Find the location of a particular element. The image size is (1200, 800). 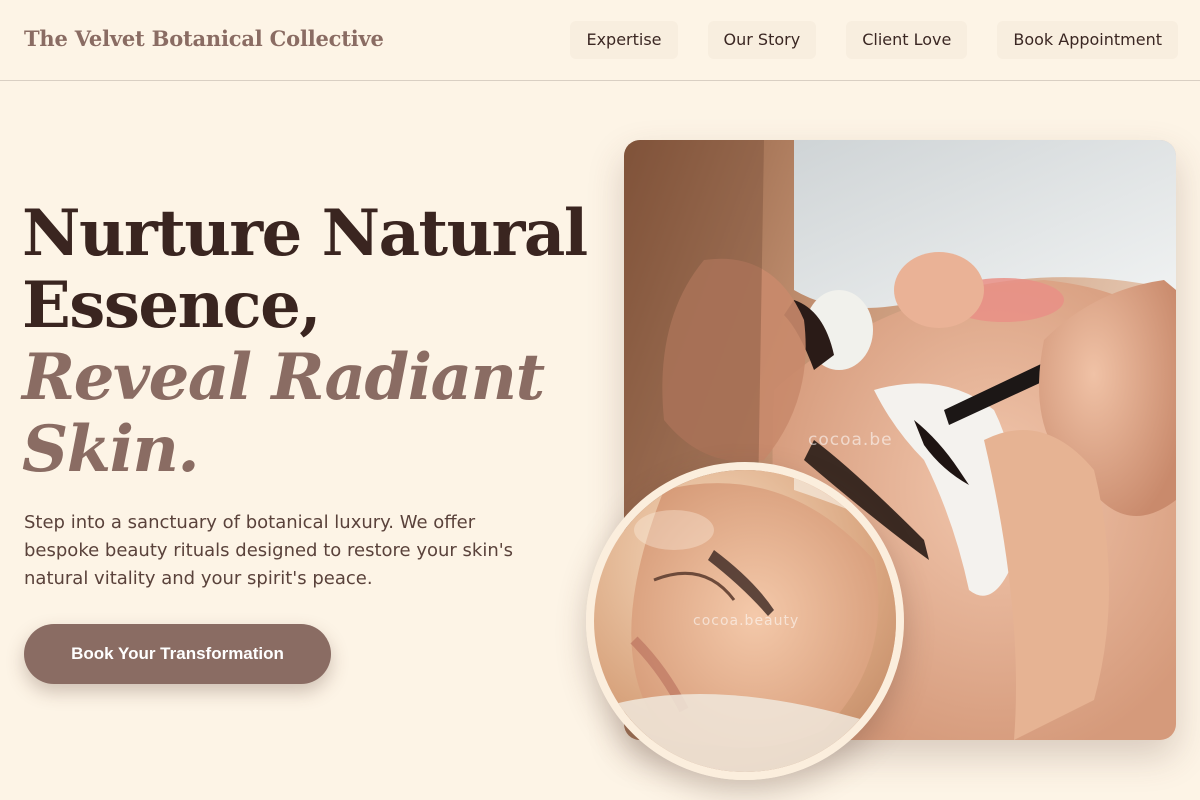

nav-our-story: Our Story is located at coordinates (762, 40).